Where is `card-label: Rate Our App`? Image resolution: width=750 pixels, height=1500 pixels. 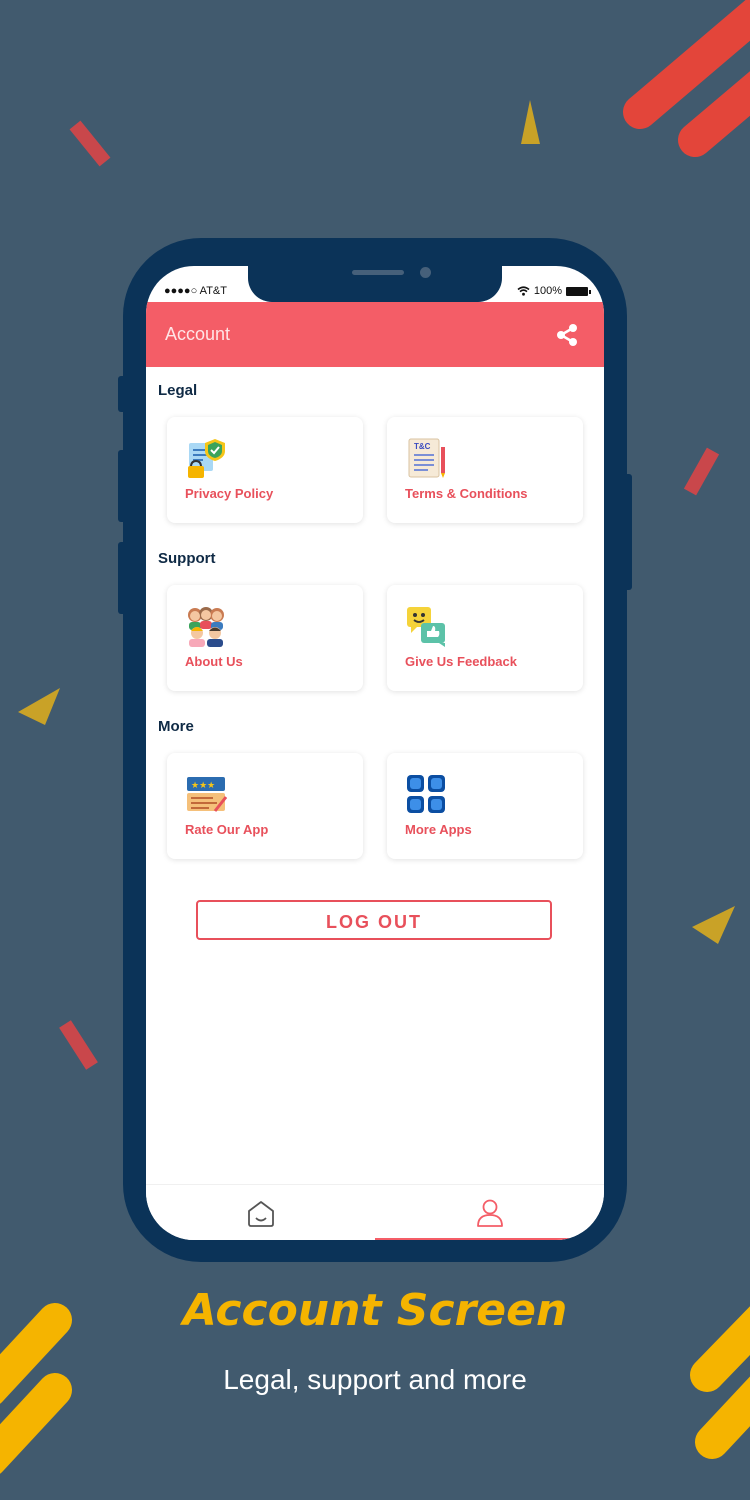
card-label: Rate Our App is located at coordinates (227, 829).